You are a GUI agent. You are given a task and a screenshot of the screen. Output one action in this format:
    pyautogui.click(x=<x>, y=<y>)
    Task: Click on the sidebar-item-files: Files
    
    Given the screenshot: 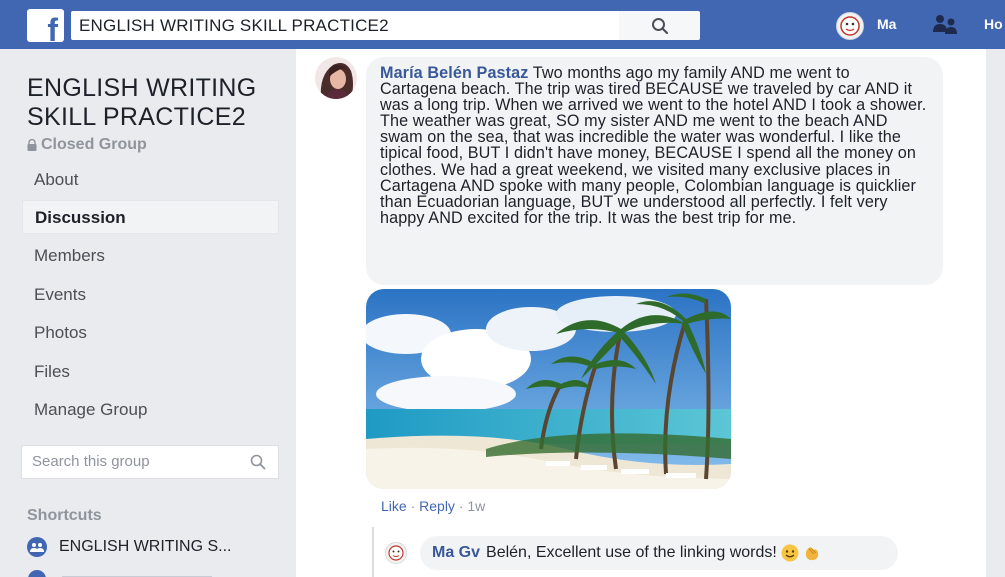 What is the action you would take?
    pyautogui.click(x=150, y=372)
    